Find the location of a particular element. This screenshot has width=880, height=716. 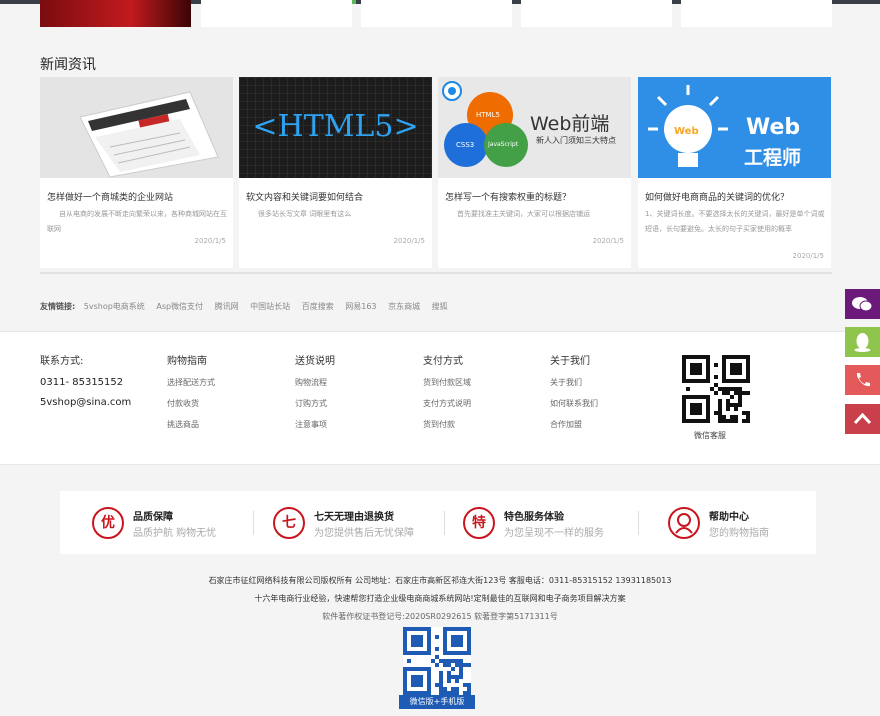

web-engineer-sub: 工程师 is located at coordinates (773, 158).